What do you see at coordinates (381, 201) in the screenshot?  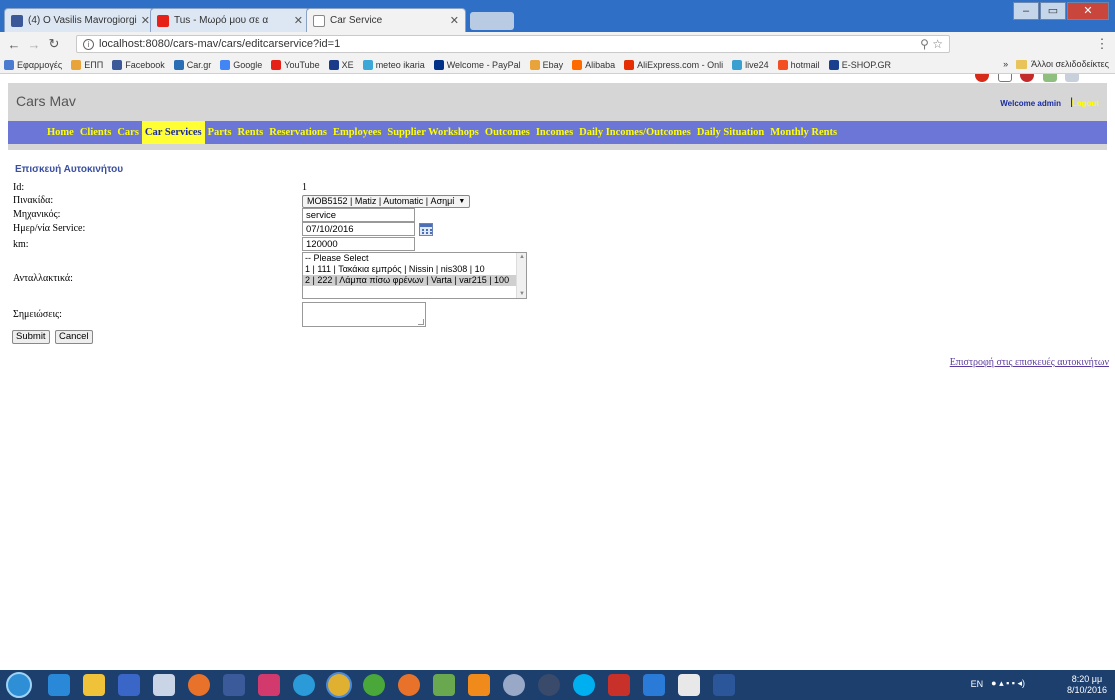 I see `plate-select-value: MOB5152 | Matiz | Automatic | Ασημί` at bounding box center [381, 201].